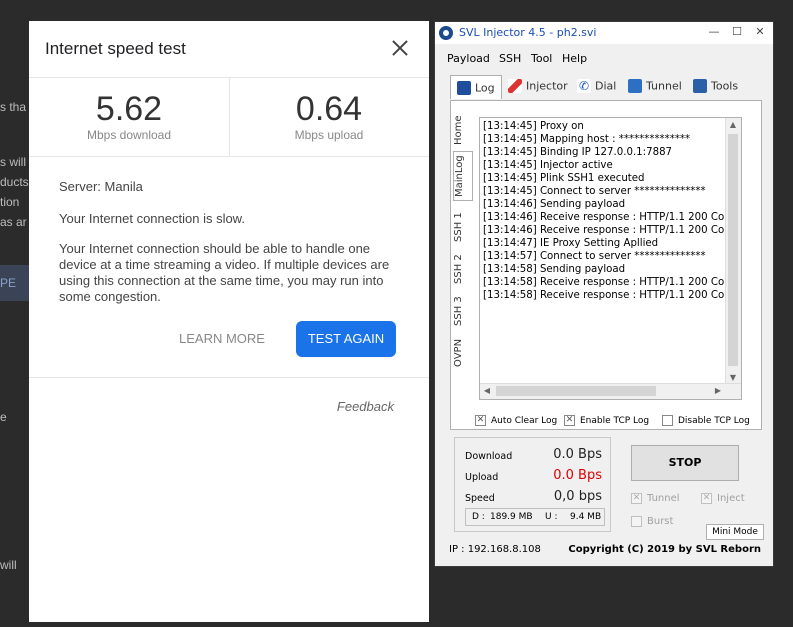  I want to click on speed-test-title: Internet speed test, so click(115, 48).